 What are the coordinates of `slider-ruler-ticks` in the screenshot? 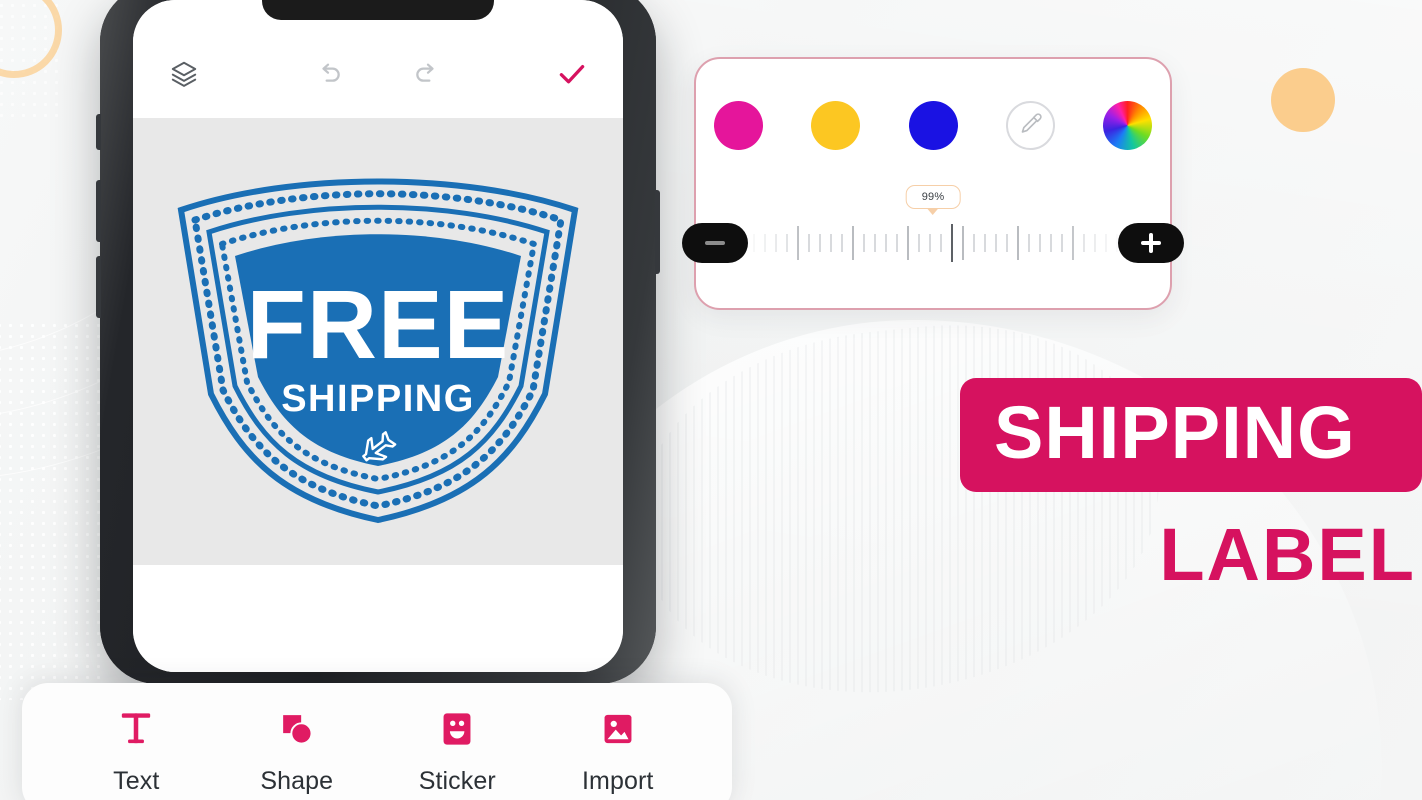 It's located at (933, 243).